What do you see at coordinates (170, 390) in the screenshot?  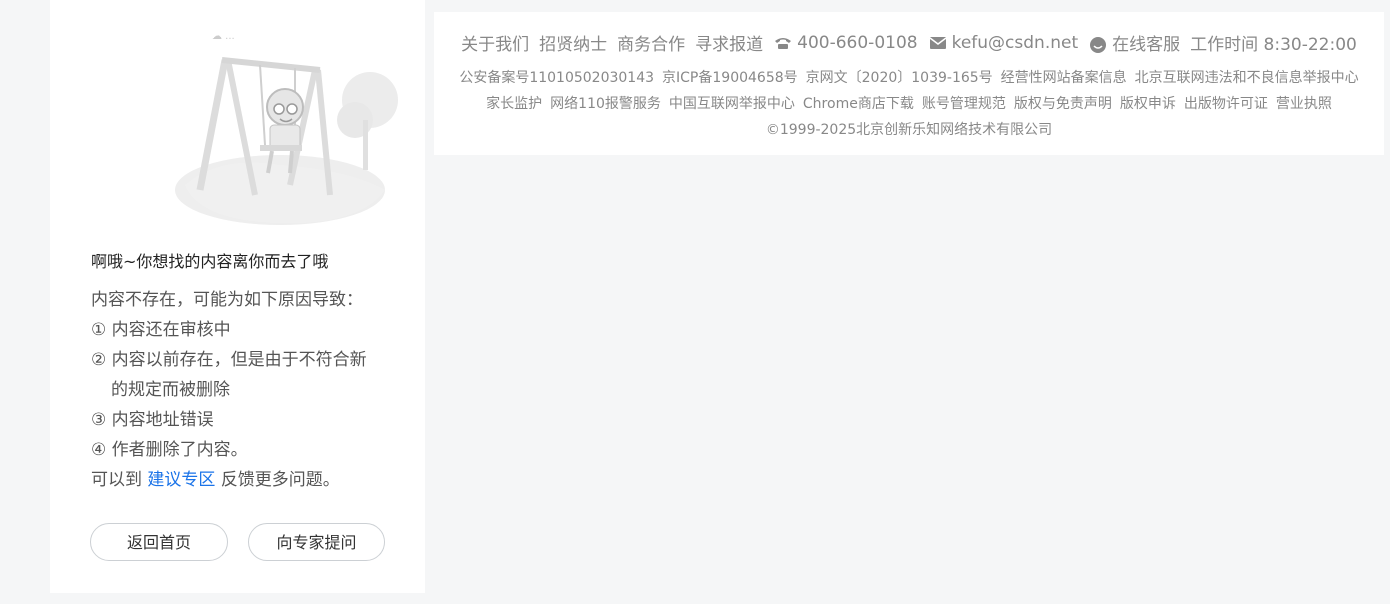 I see `reason-item-continued: 的规定而被删除` at bounding box center [170, 390].